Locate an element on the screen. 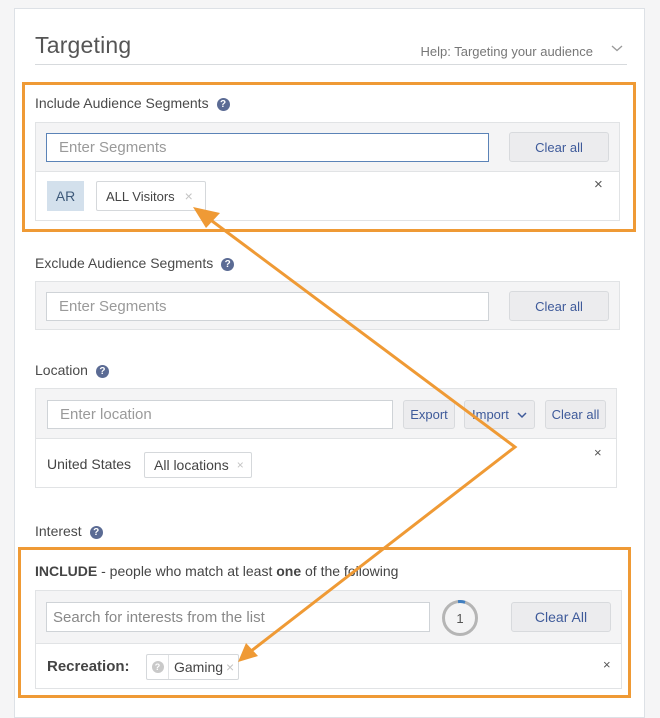 The image size is (660, 718). exclude-segments-label: Exclude Audience Segments? is located at coordinates (135, 263).